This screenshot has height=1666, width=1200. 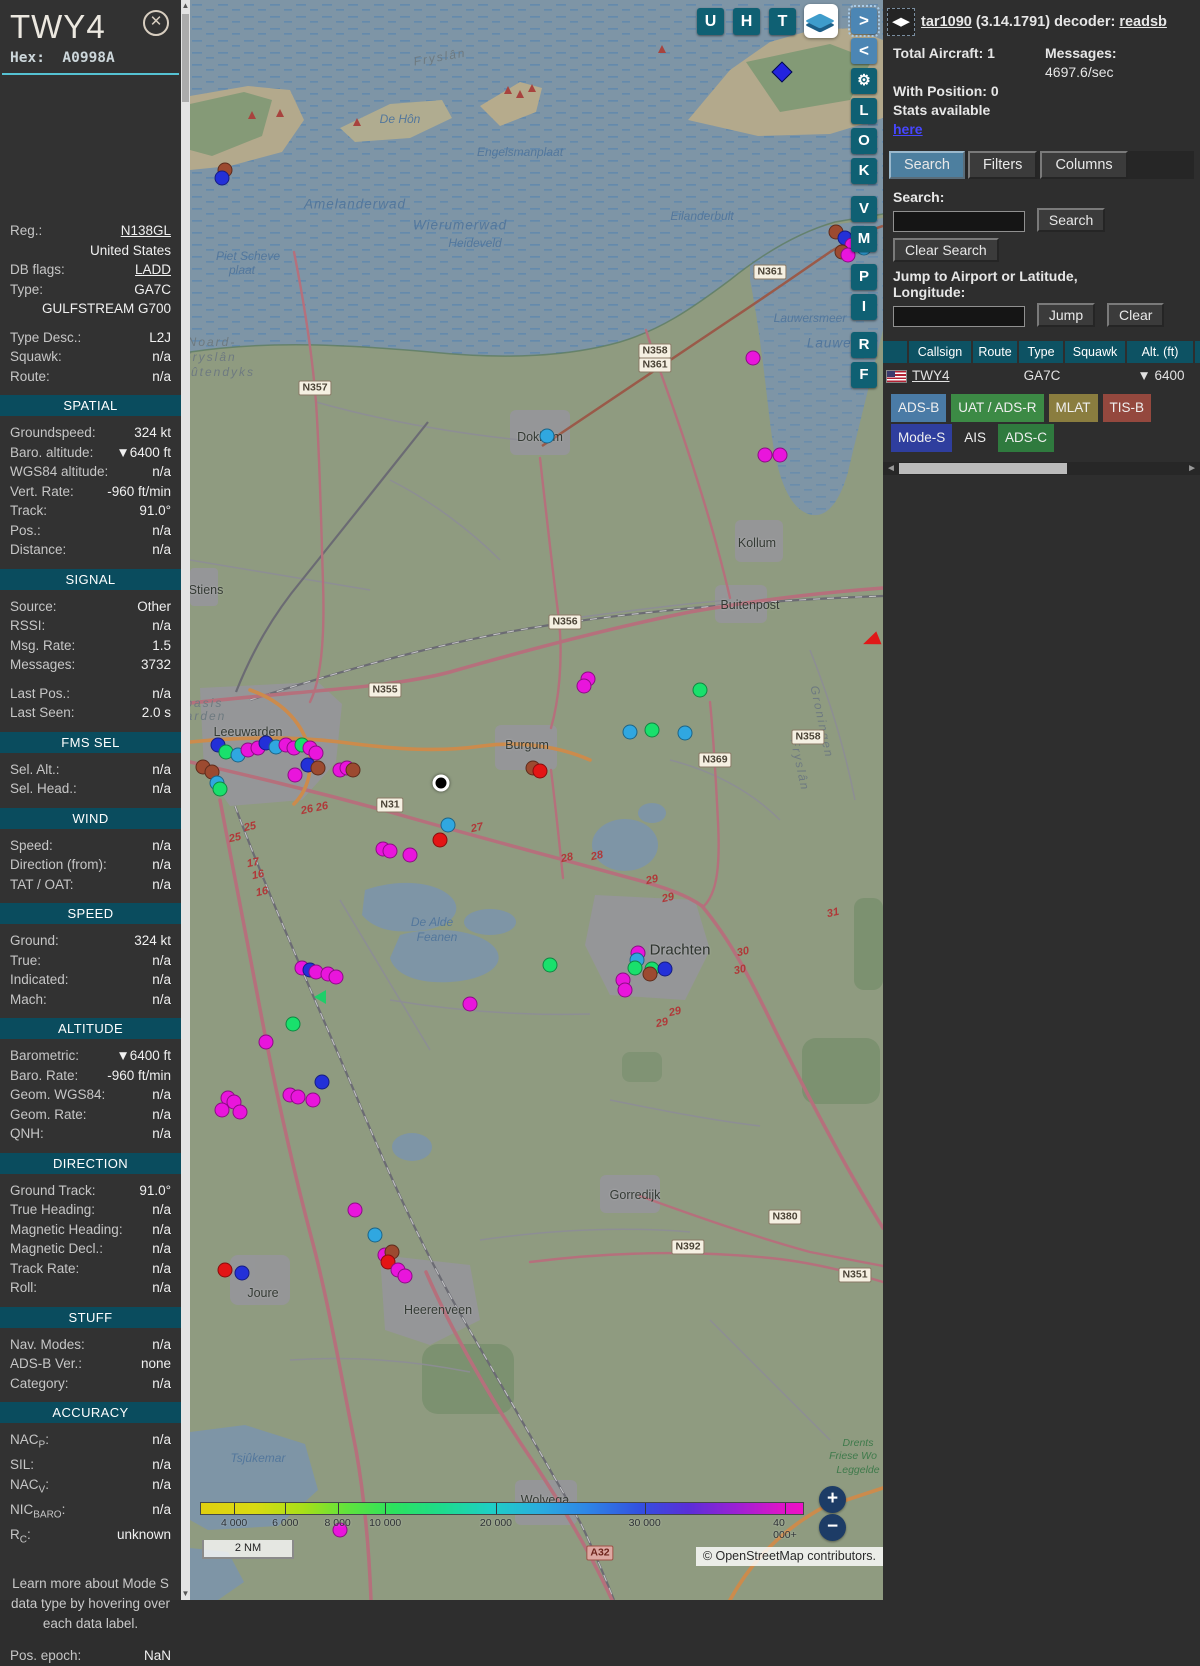 What do you see at coordinates (946, 250) in the screenshot?
I see `clear-search-button: Clear Search` at bounding box center [946, 250].